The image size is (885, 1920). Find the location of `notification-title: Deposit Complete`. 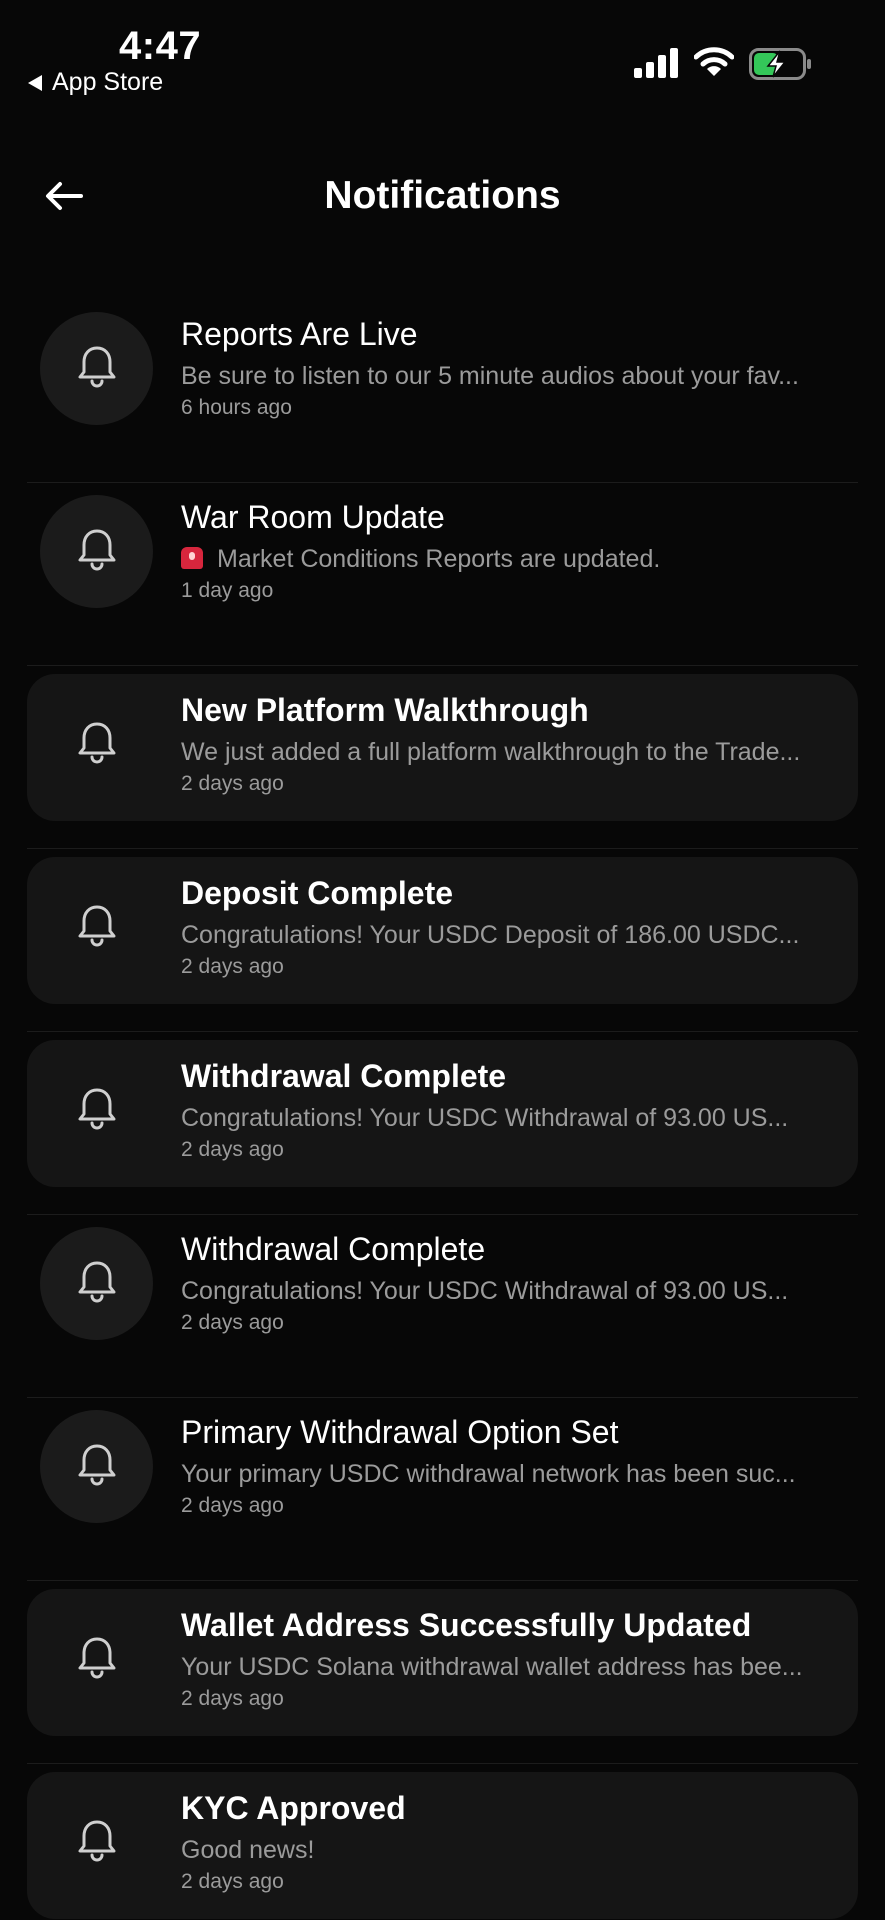

notification-title: Deposit Complete is located at coordinates (317, 893).